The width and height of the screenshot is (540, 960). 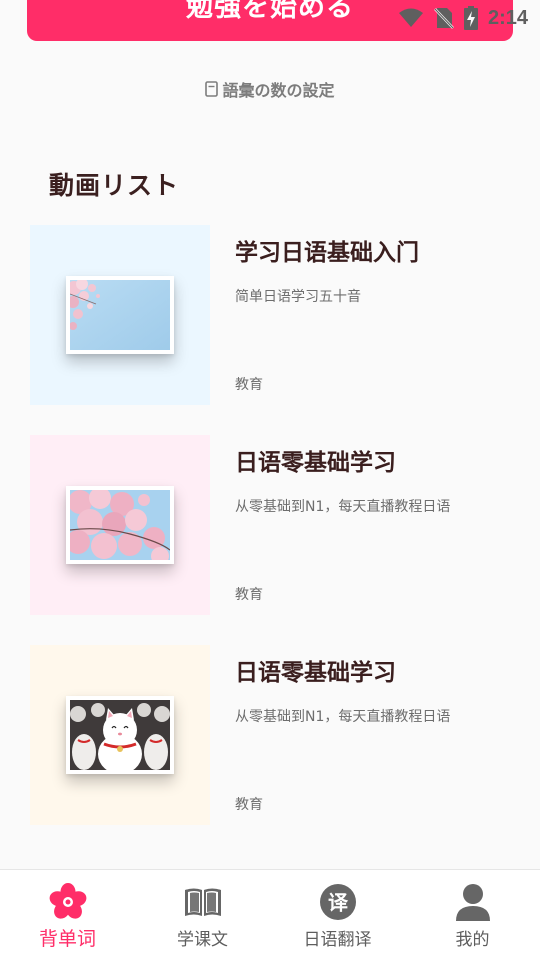 What do you see at coordinates (472, 940) in the screenshot?
I see `nav-label: 我的` at bounding box center [472, 940].